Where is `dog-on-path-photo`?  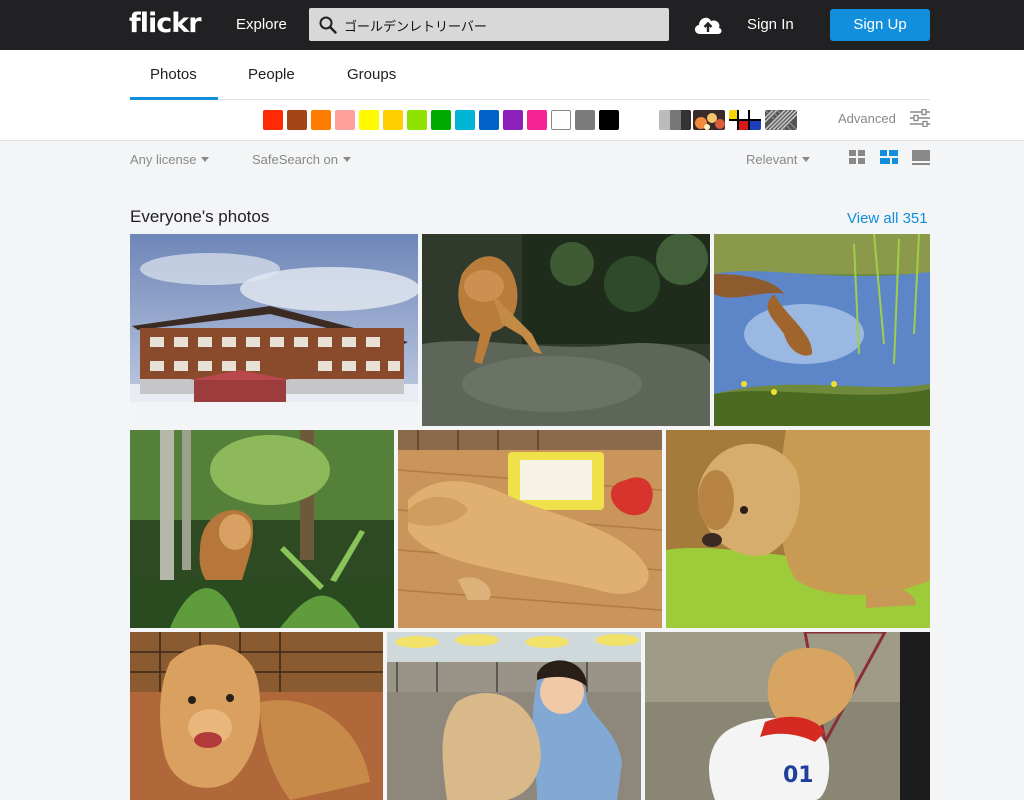 dog-on-path-photo is located at coordinates (566, 330).